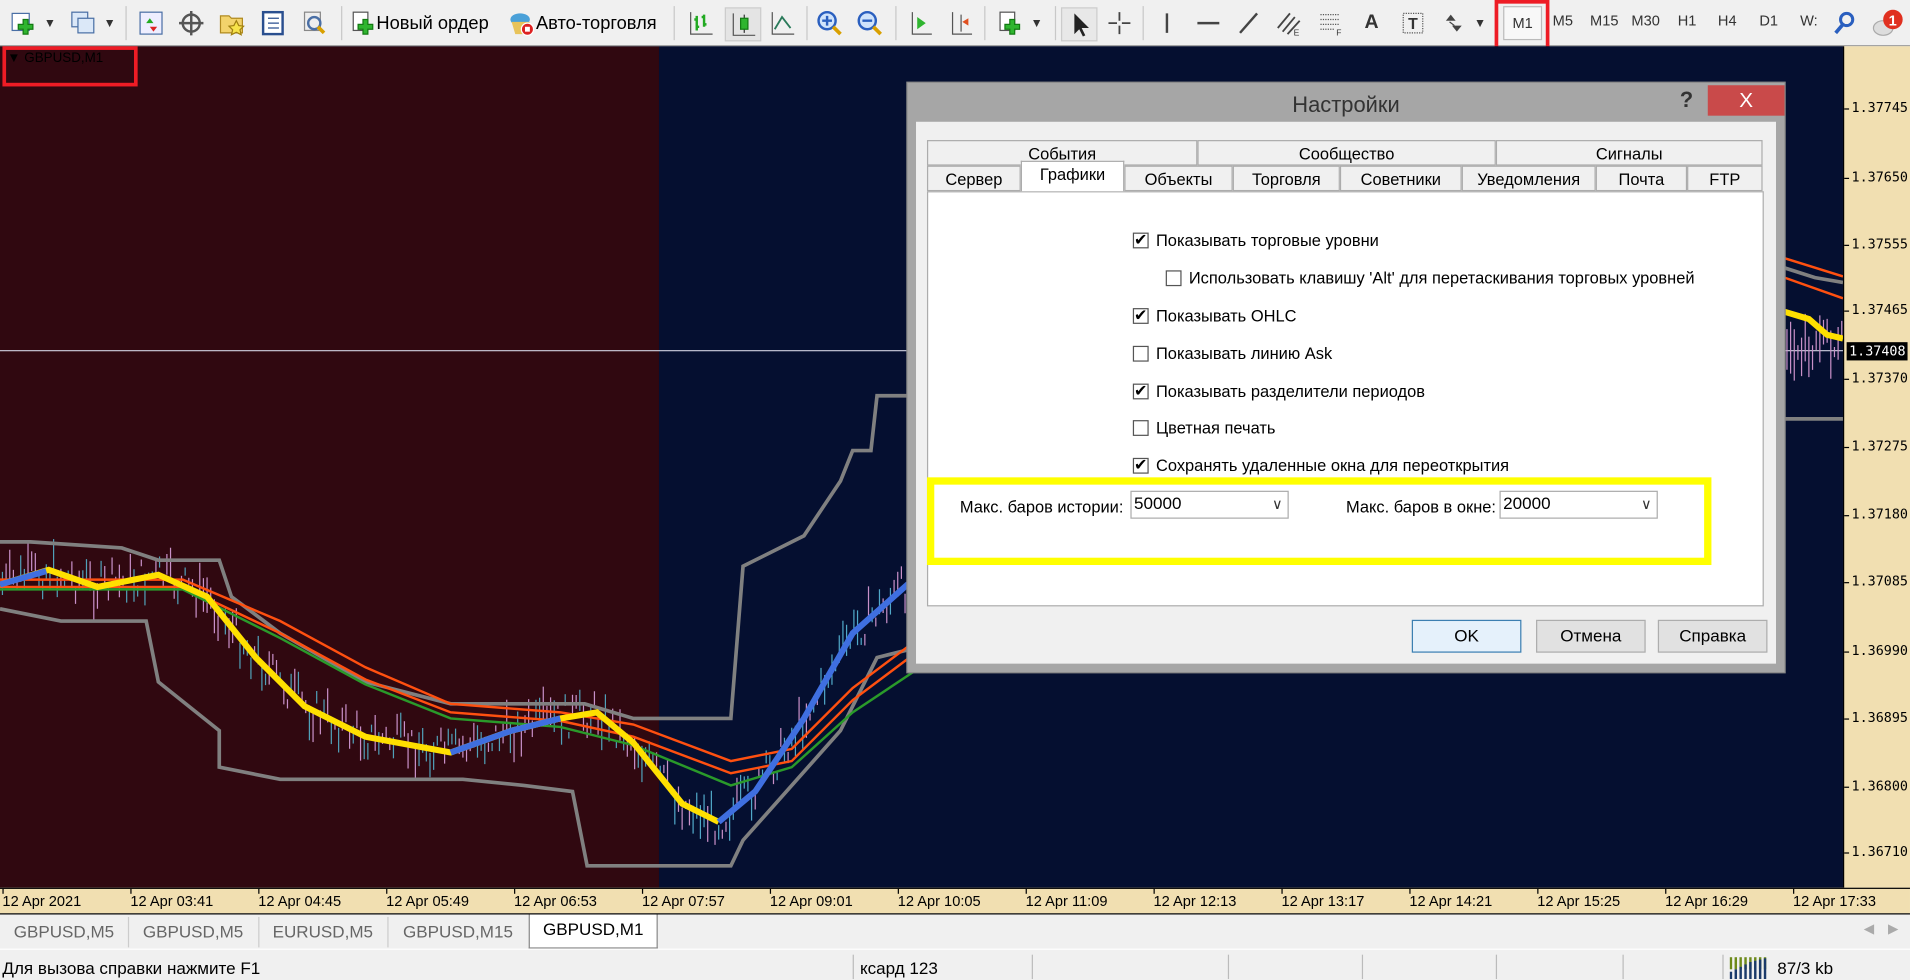  Describe the element at coordinates (1079, 24) in the screenshot. I see `cursor-tool-button` at that location.